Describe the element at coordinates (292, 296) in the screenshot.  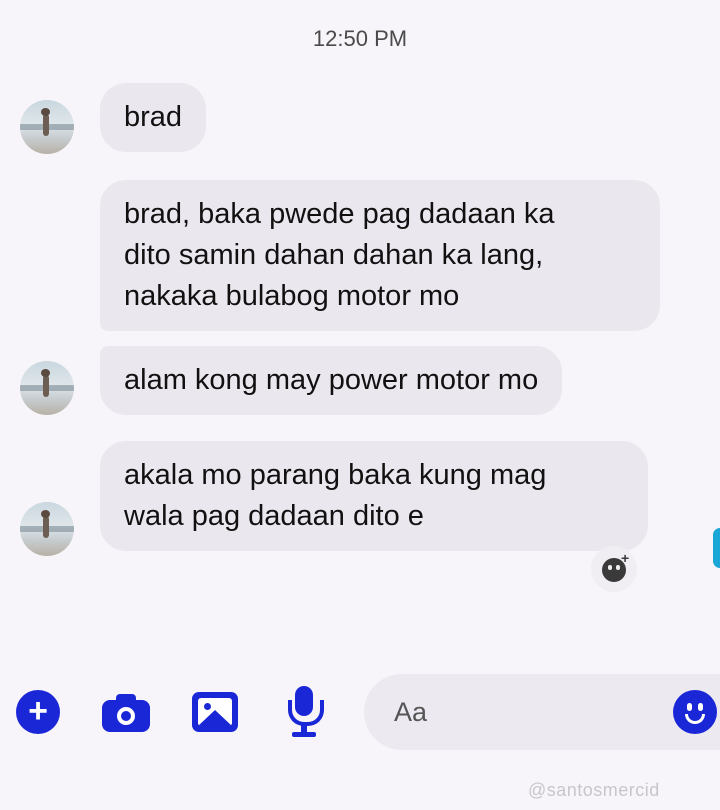
I see `message-text-line: nakaka bulabog motor mo` at that location.